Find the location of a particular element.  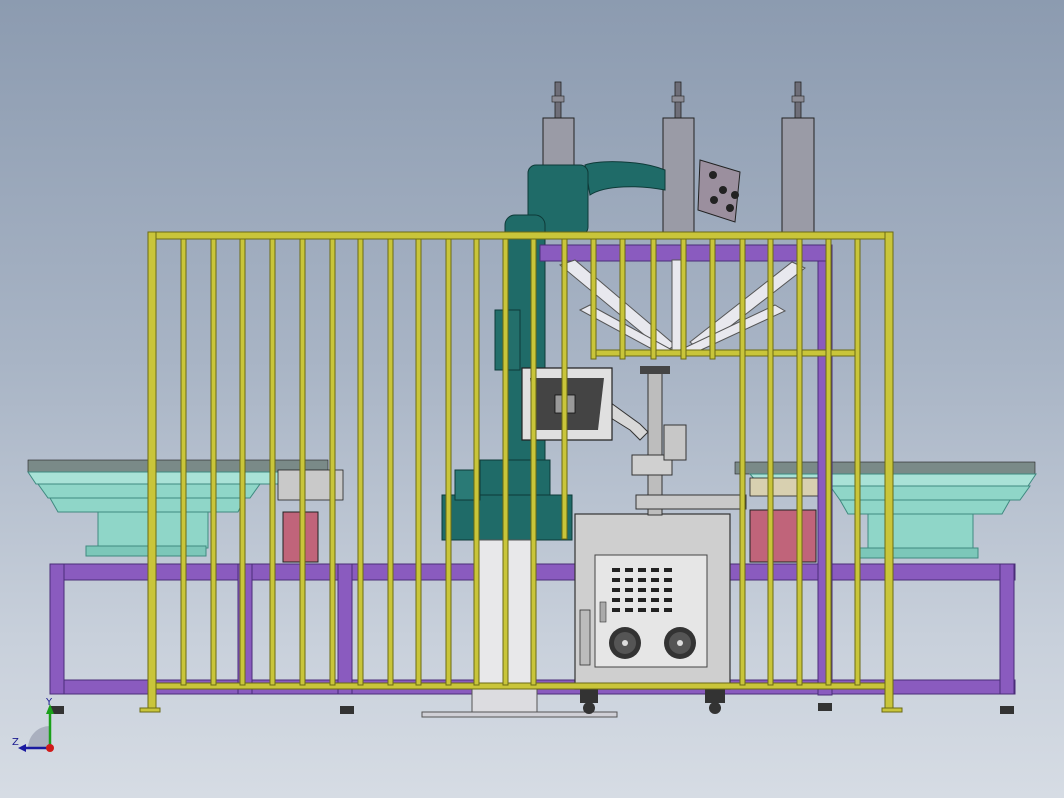

monitor-on-arm is located at coordinates (585, 404).